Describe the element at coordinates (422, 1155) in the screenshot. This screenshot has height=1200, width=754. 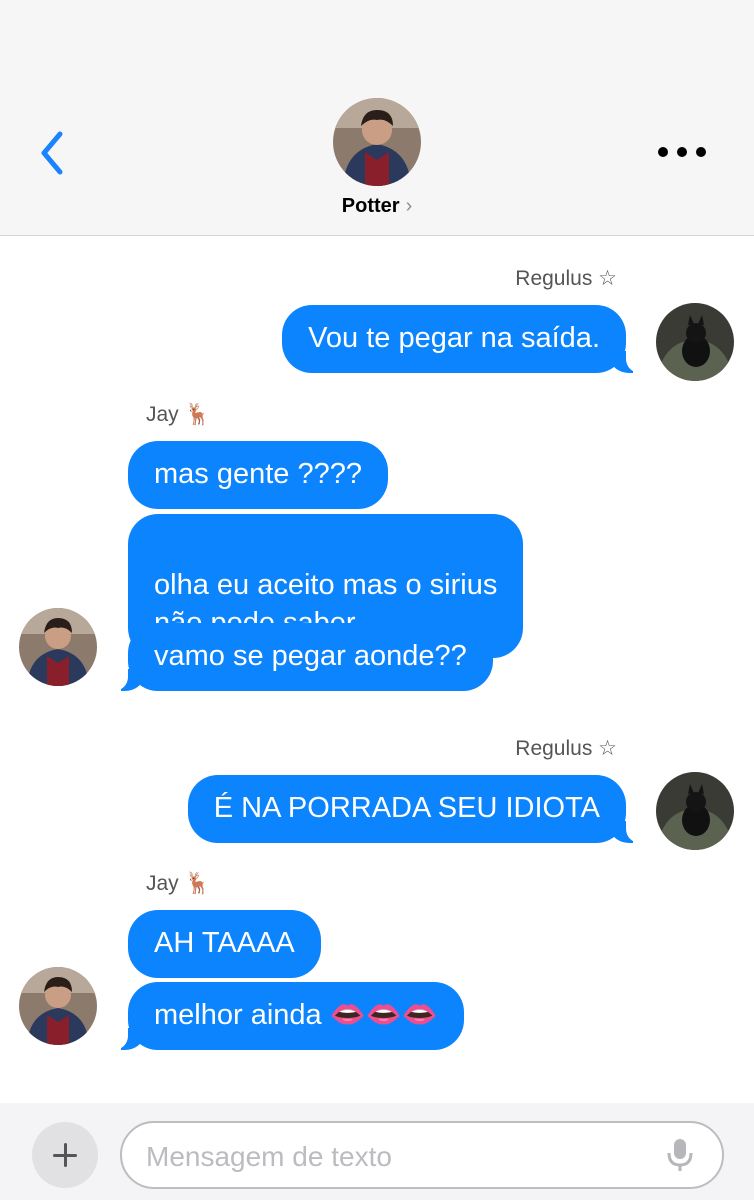
I see `message-input: Mensagem de texto` at that location.